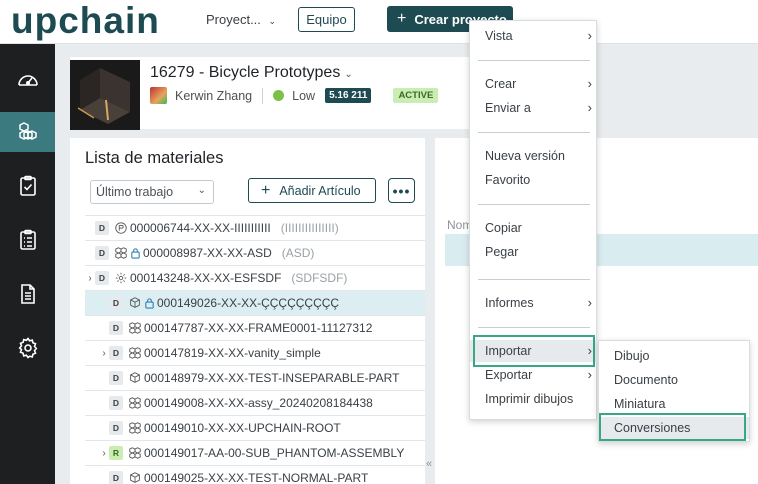 This screenshot has height=484, width=758. What do you see at coordinates (207, 253) in the screenshot?
I see `item-number: 000008987-XX-XX-ASD` at bounding box center [207, 253].